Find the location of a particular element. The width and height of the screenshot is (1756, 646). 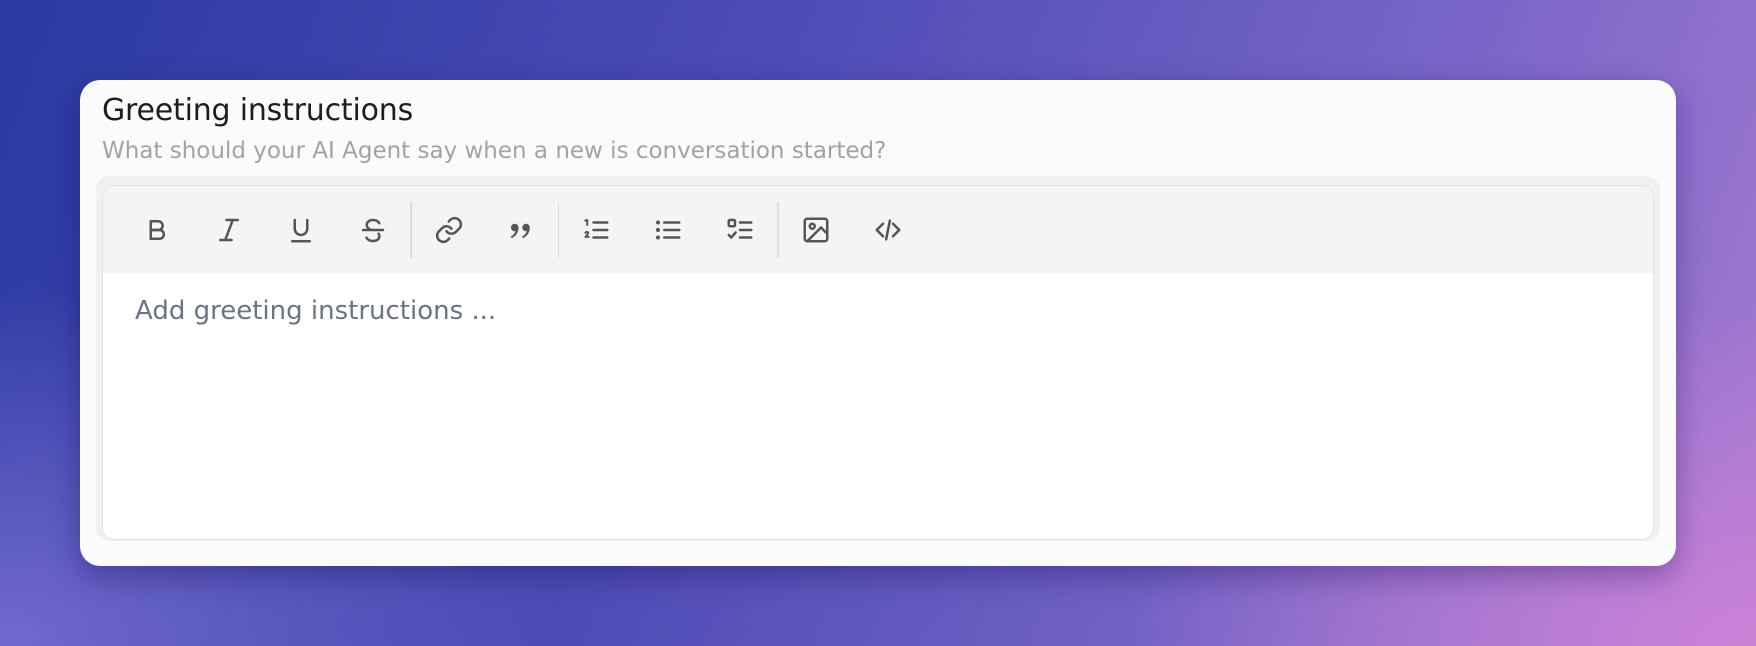

image-icon is located at coordinates (815, 229).